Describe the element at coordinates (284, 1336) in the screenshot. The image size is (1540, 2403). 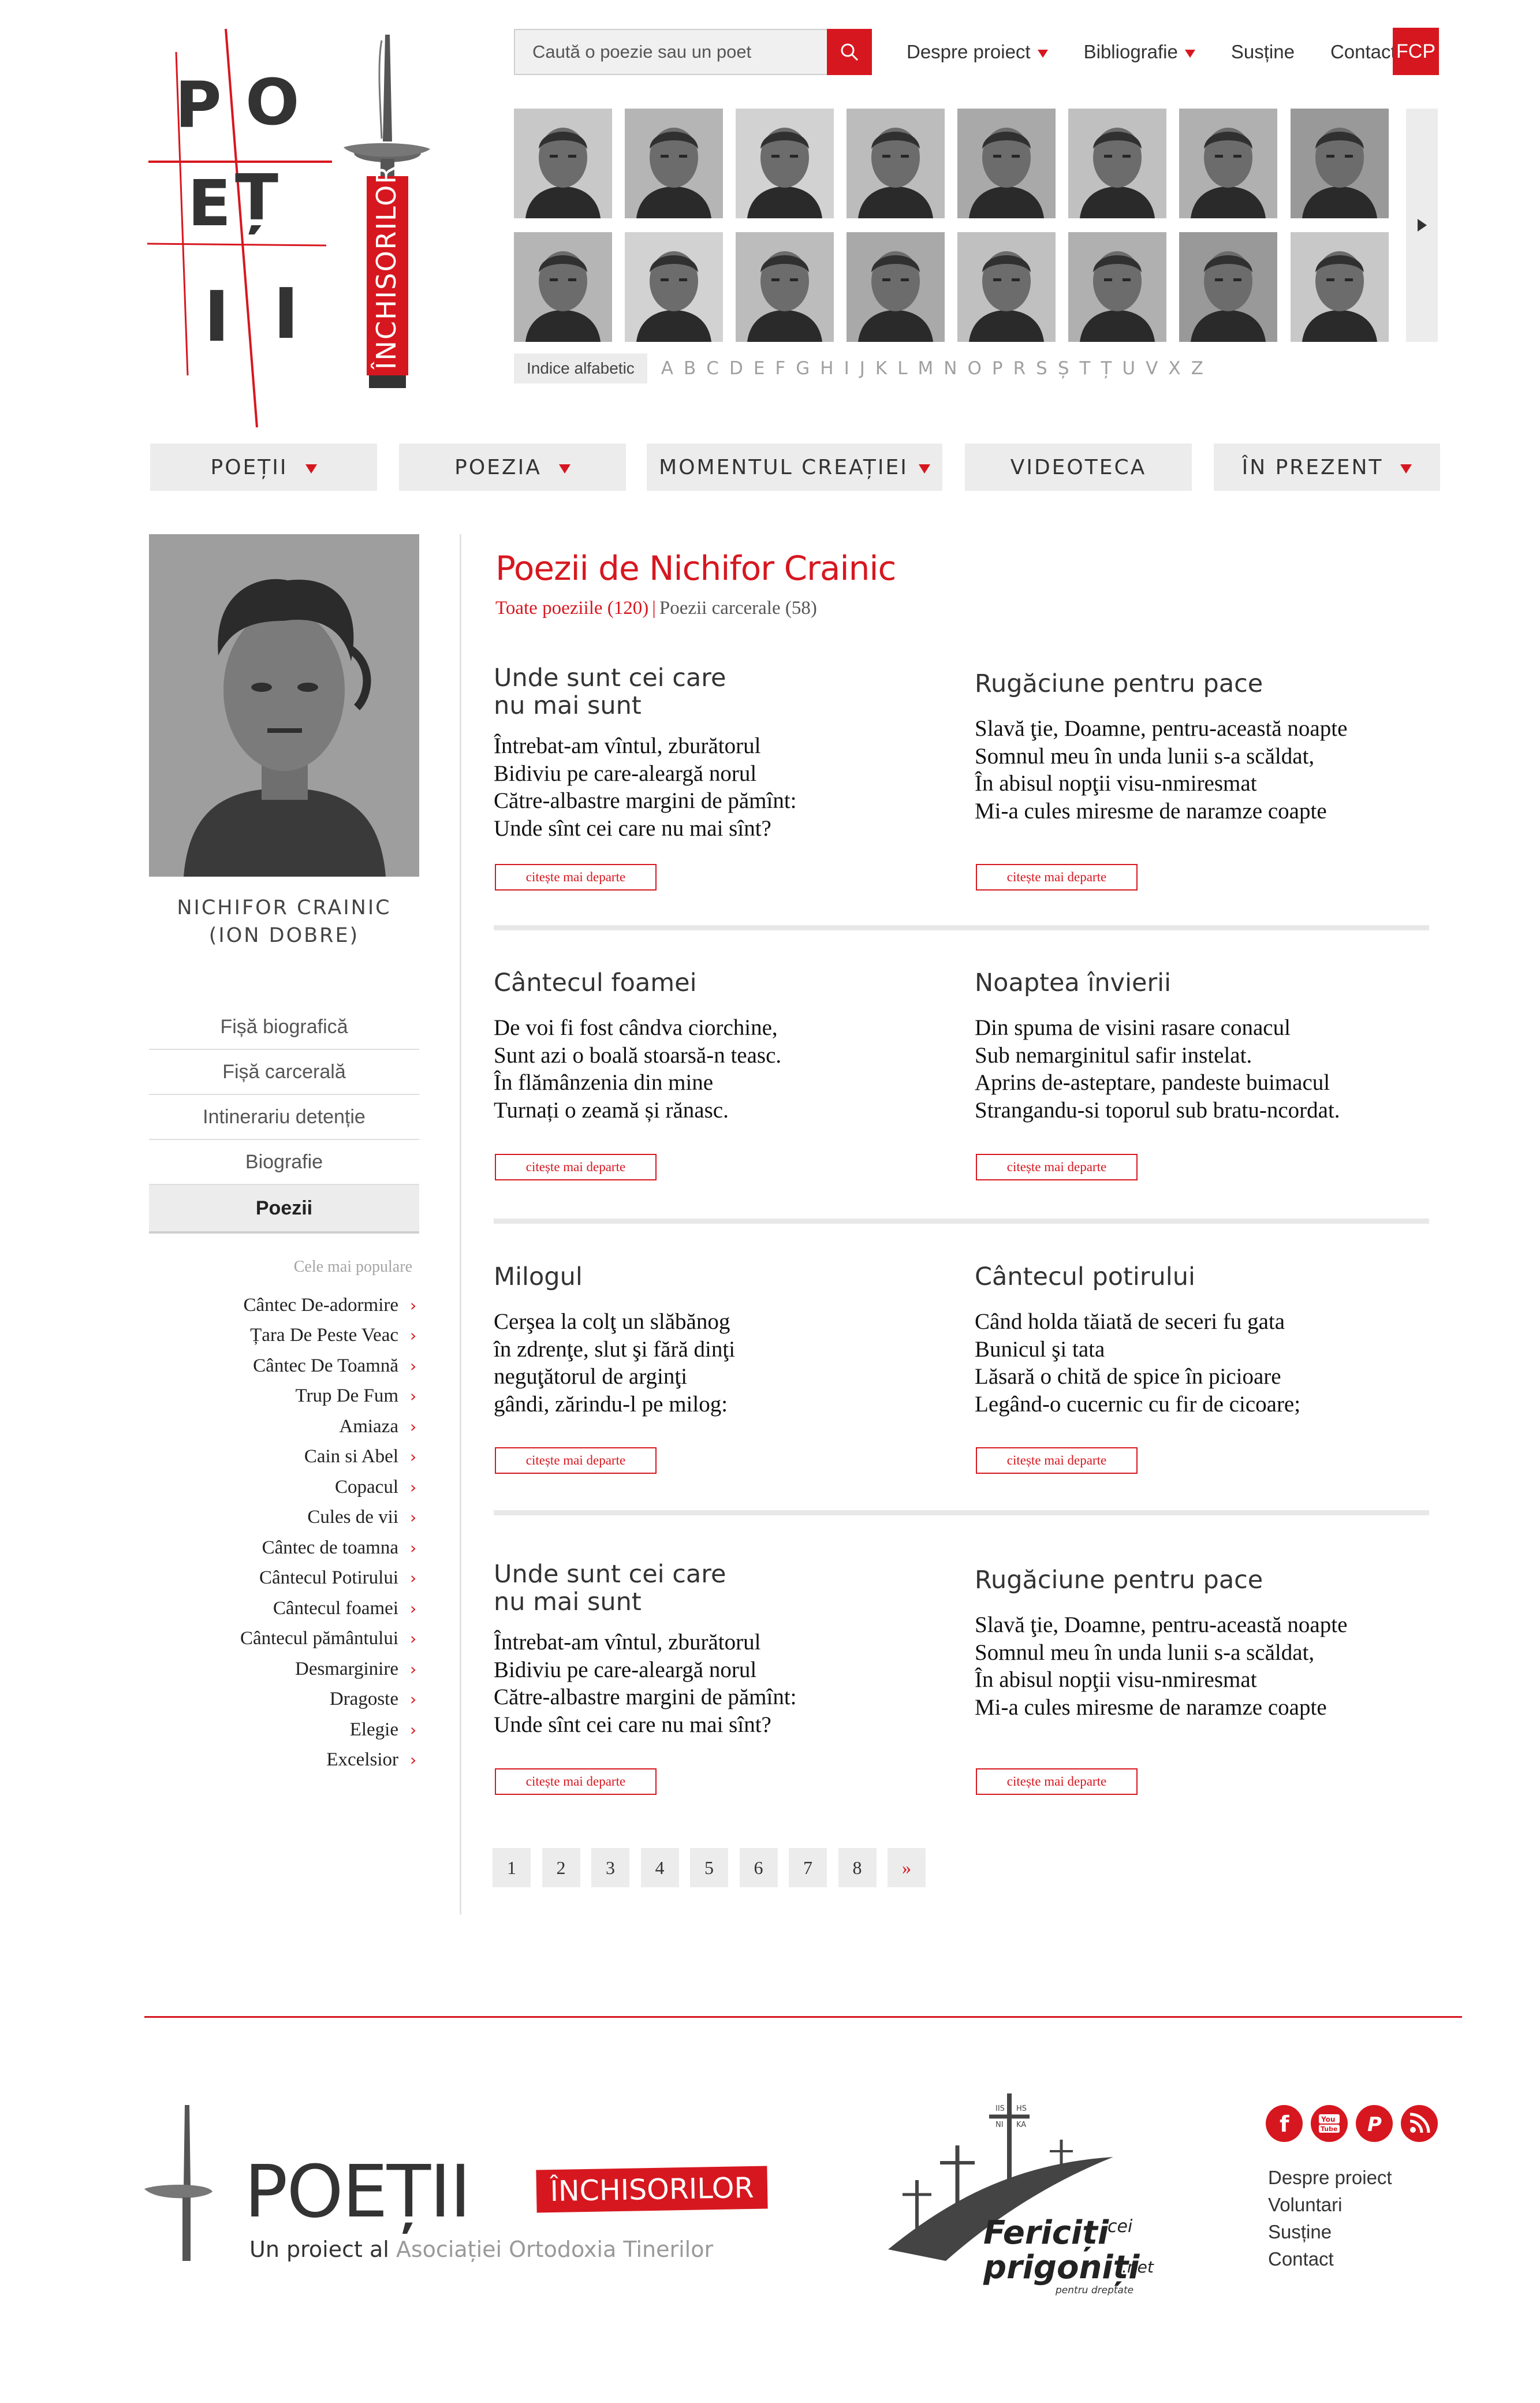
I see `popular-poem-link: Țara De Peste Veac ›` at that location.